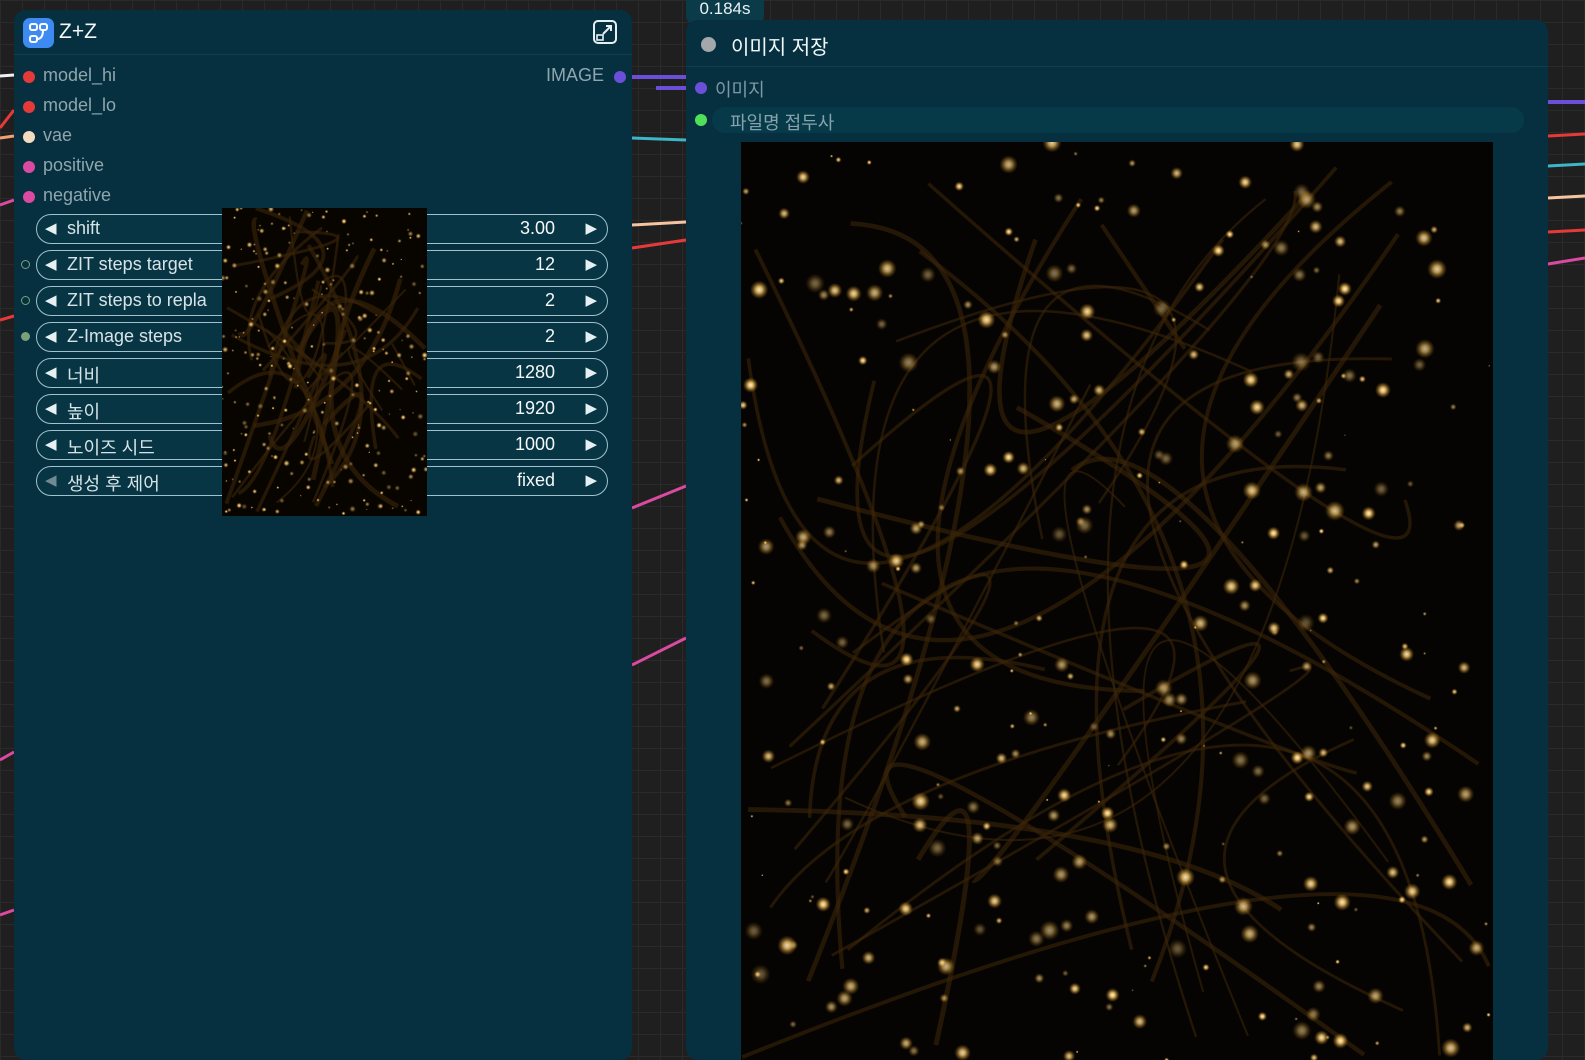 The image size is (1585, 1060). I want to click on node-status-dot, so click(708, 44).